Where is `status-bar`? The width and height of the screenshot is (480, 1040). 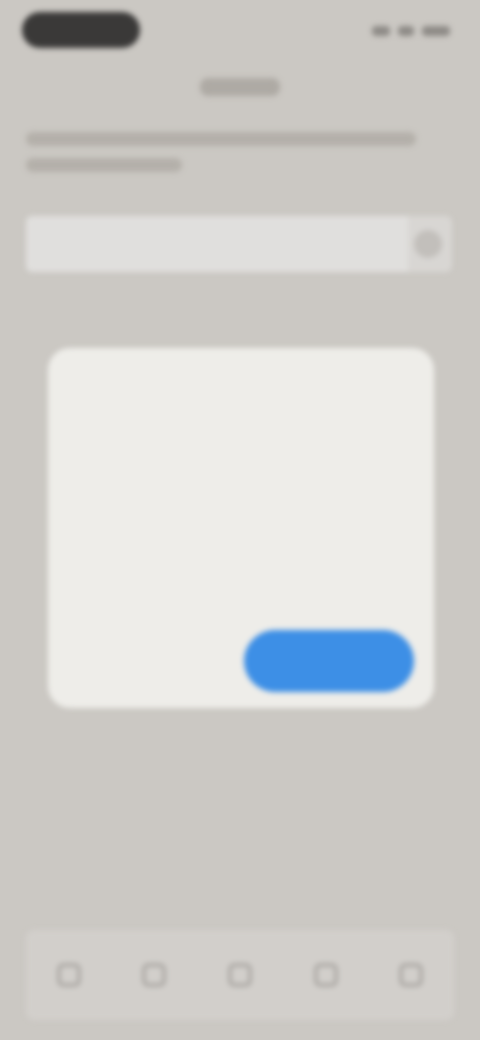 status-bar is located at coordinates (240, 32).